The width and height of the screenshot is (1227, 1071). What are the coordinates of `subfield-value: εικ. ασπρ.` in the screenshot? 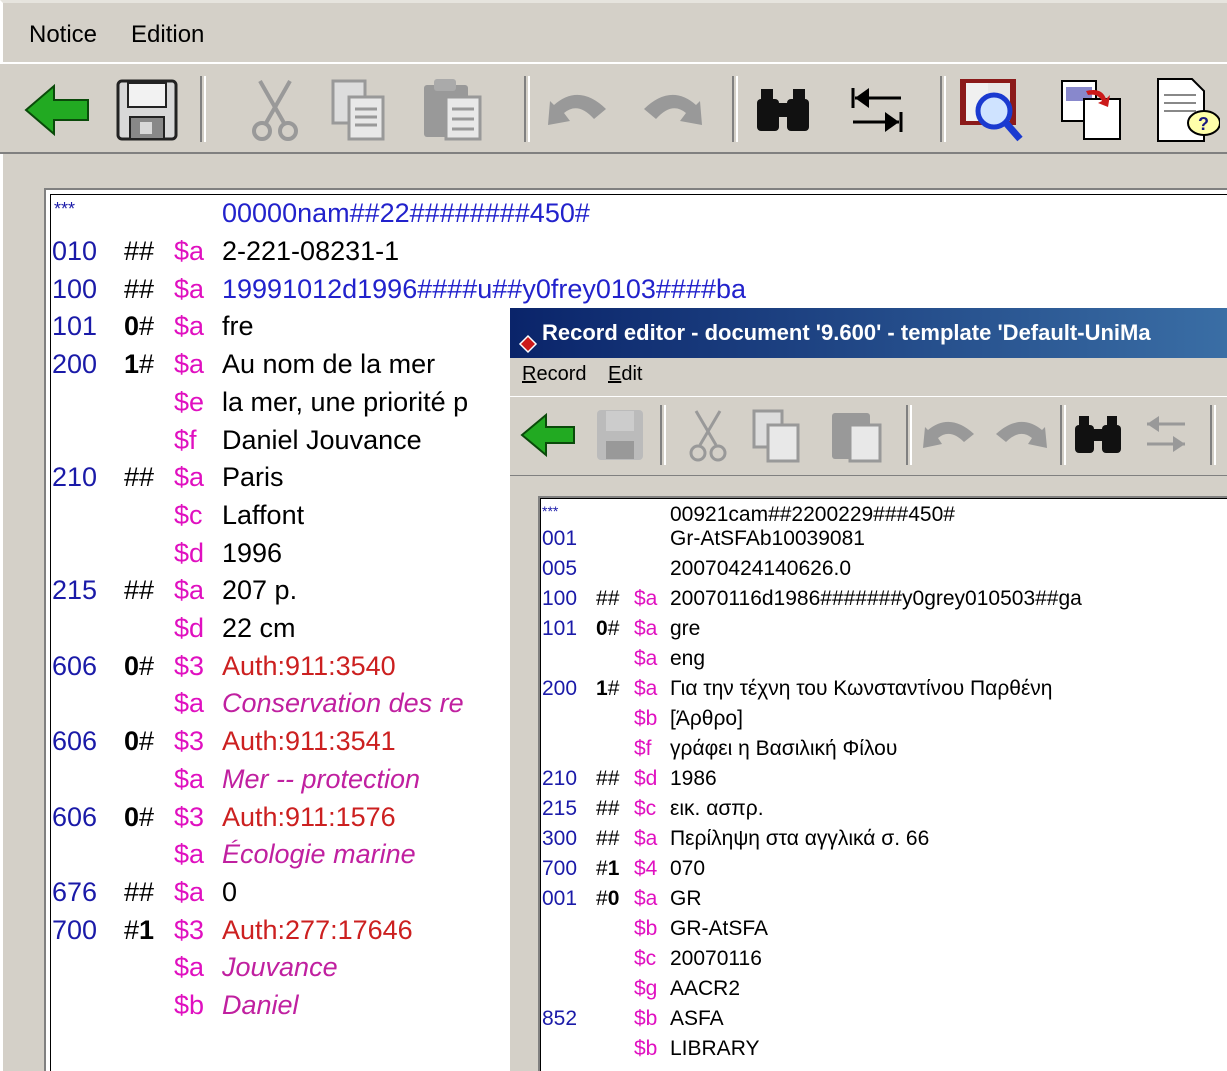 It's located at (717, 809).